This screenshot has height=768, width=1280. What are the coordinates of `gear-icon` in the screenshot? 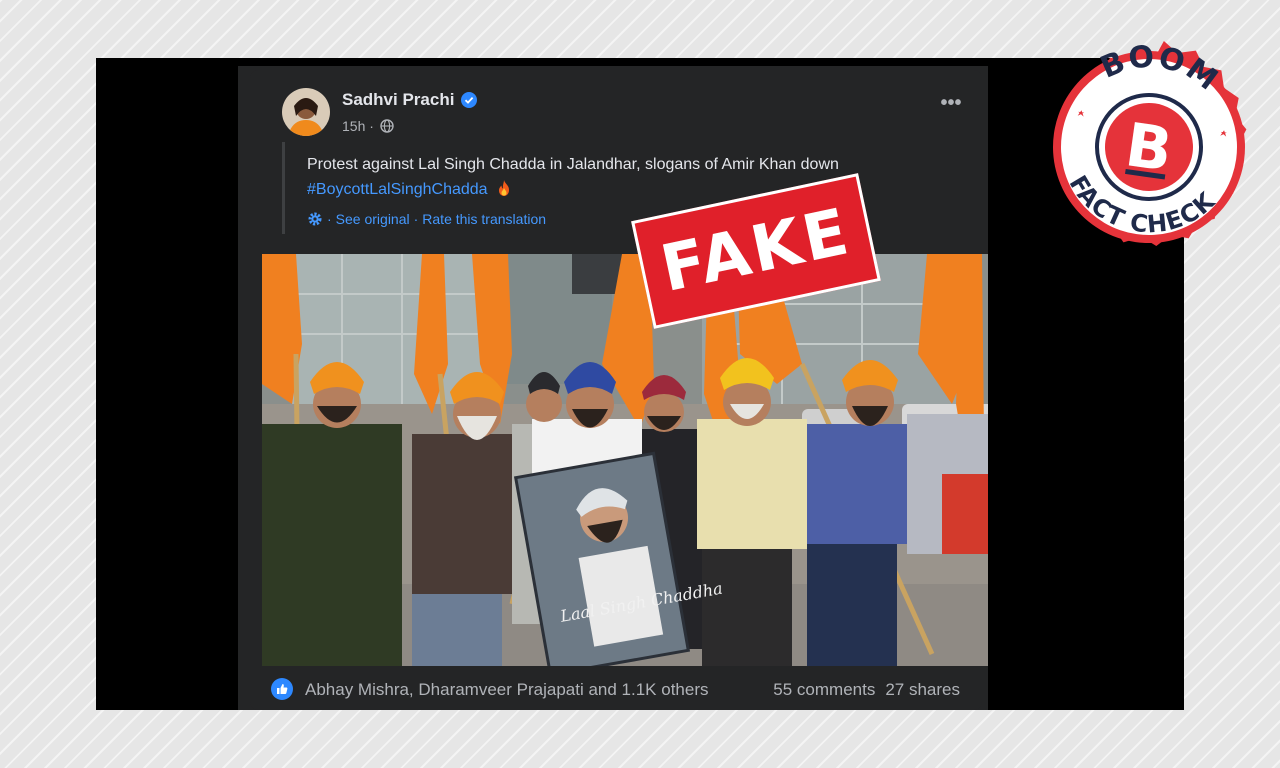 It's located at (315, 219).